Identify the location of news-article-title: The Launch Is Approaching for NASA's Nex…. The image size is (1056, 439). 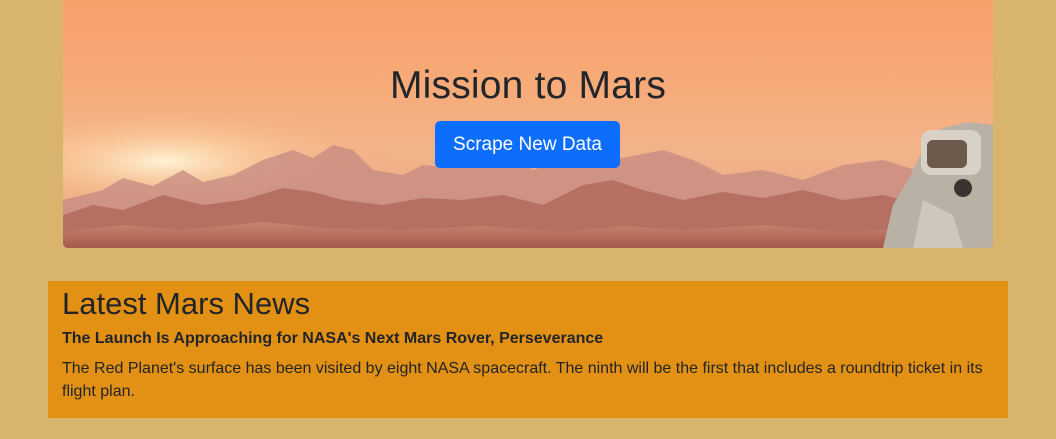
(333, 338).